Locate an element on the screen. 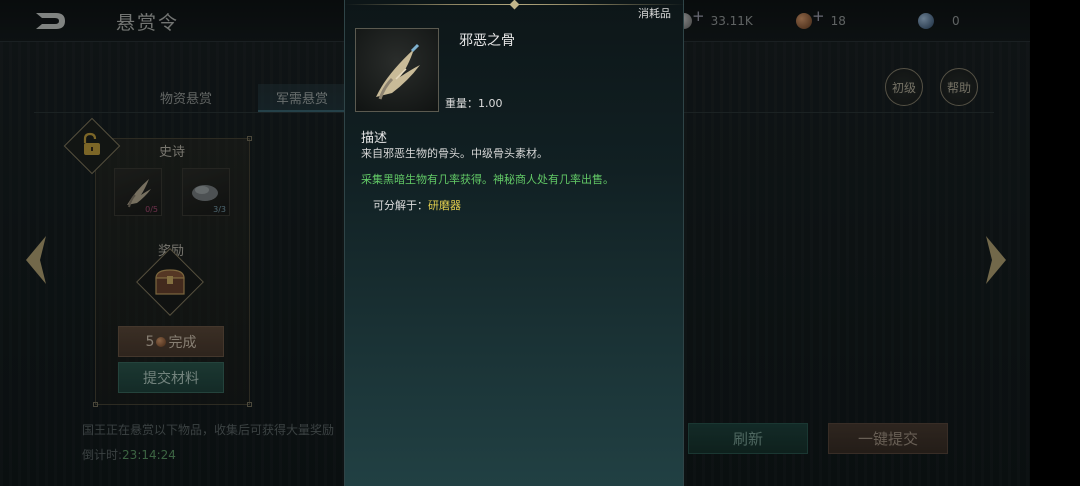 Image resolution: width=1080 pixels, height=486 pixels. item-source: 采集黑暗生物有几率获得。神秘商人处有几率出售。 is located at coordinates (487, 179).